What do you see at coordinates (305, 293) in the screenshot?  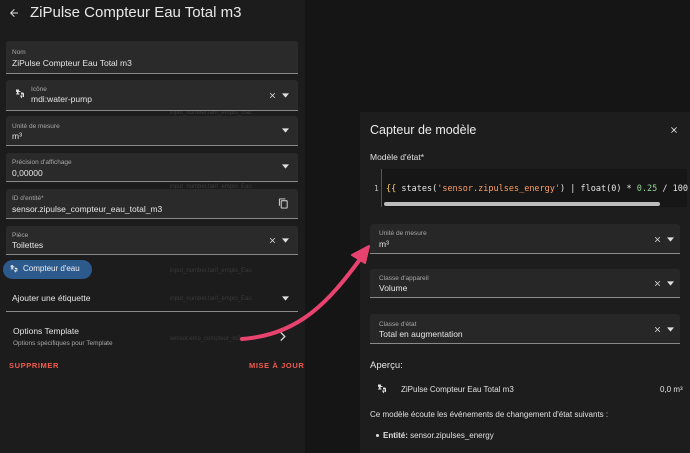 I see `annotation-arrow` at bounding box center [305, 293].